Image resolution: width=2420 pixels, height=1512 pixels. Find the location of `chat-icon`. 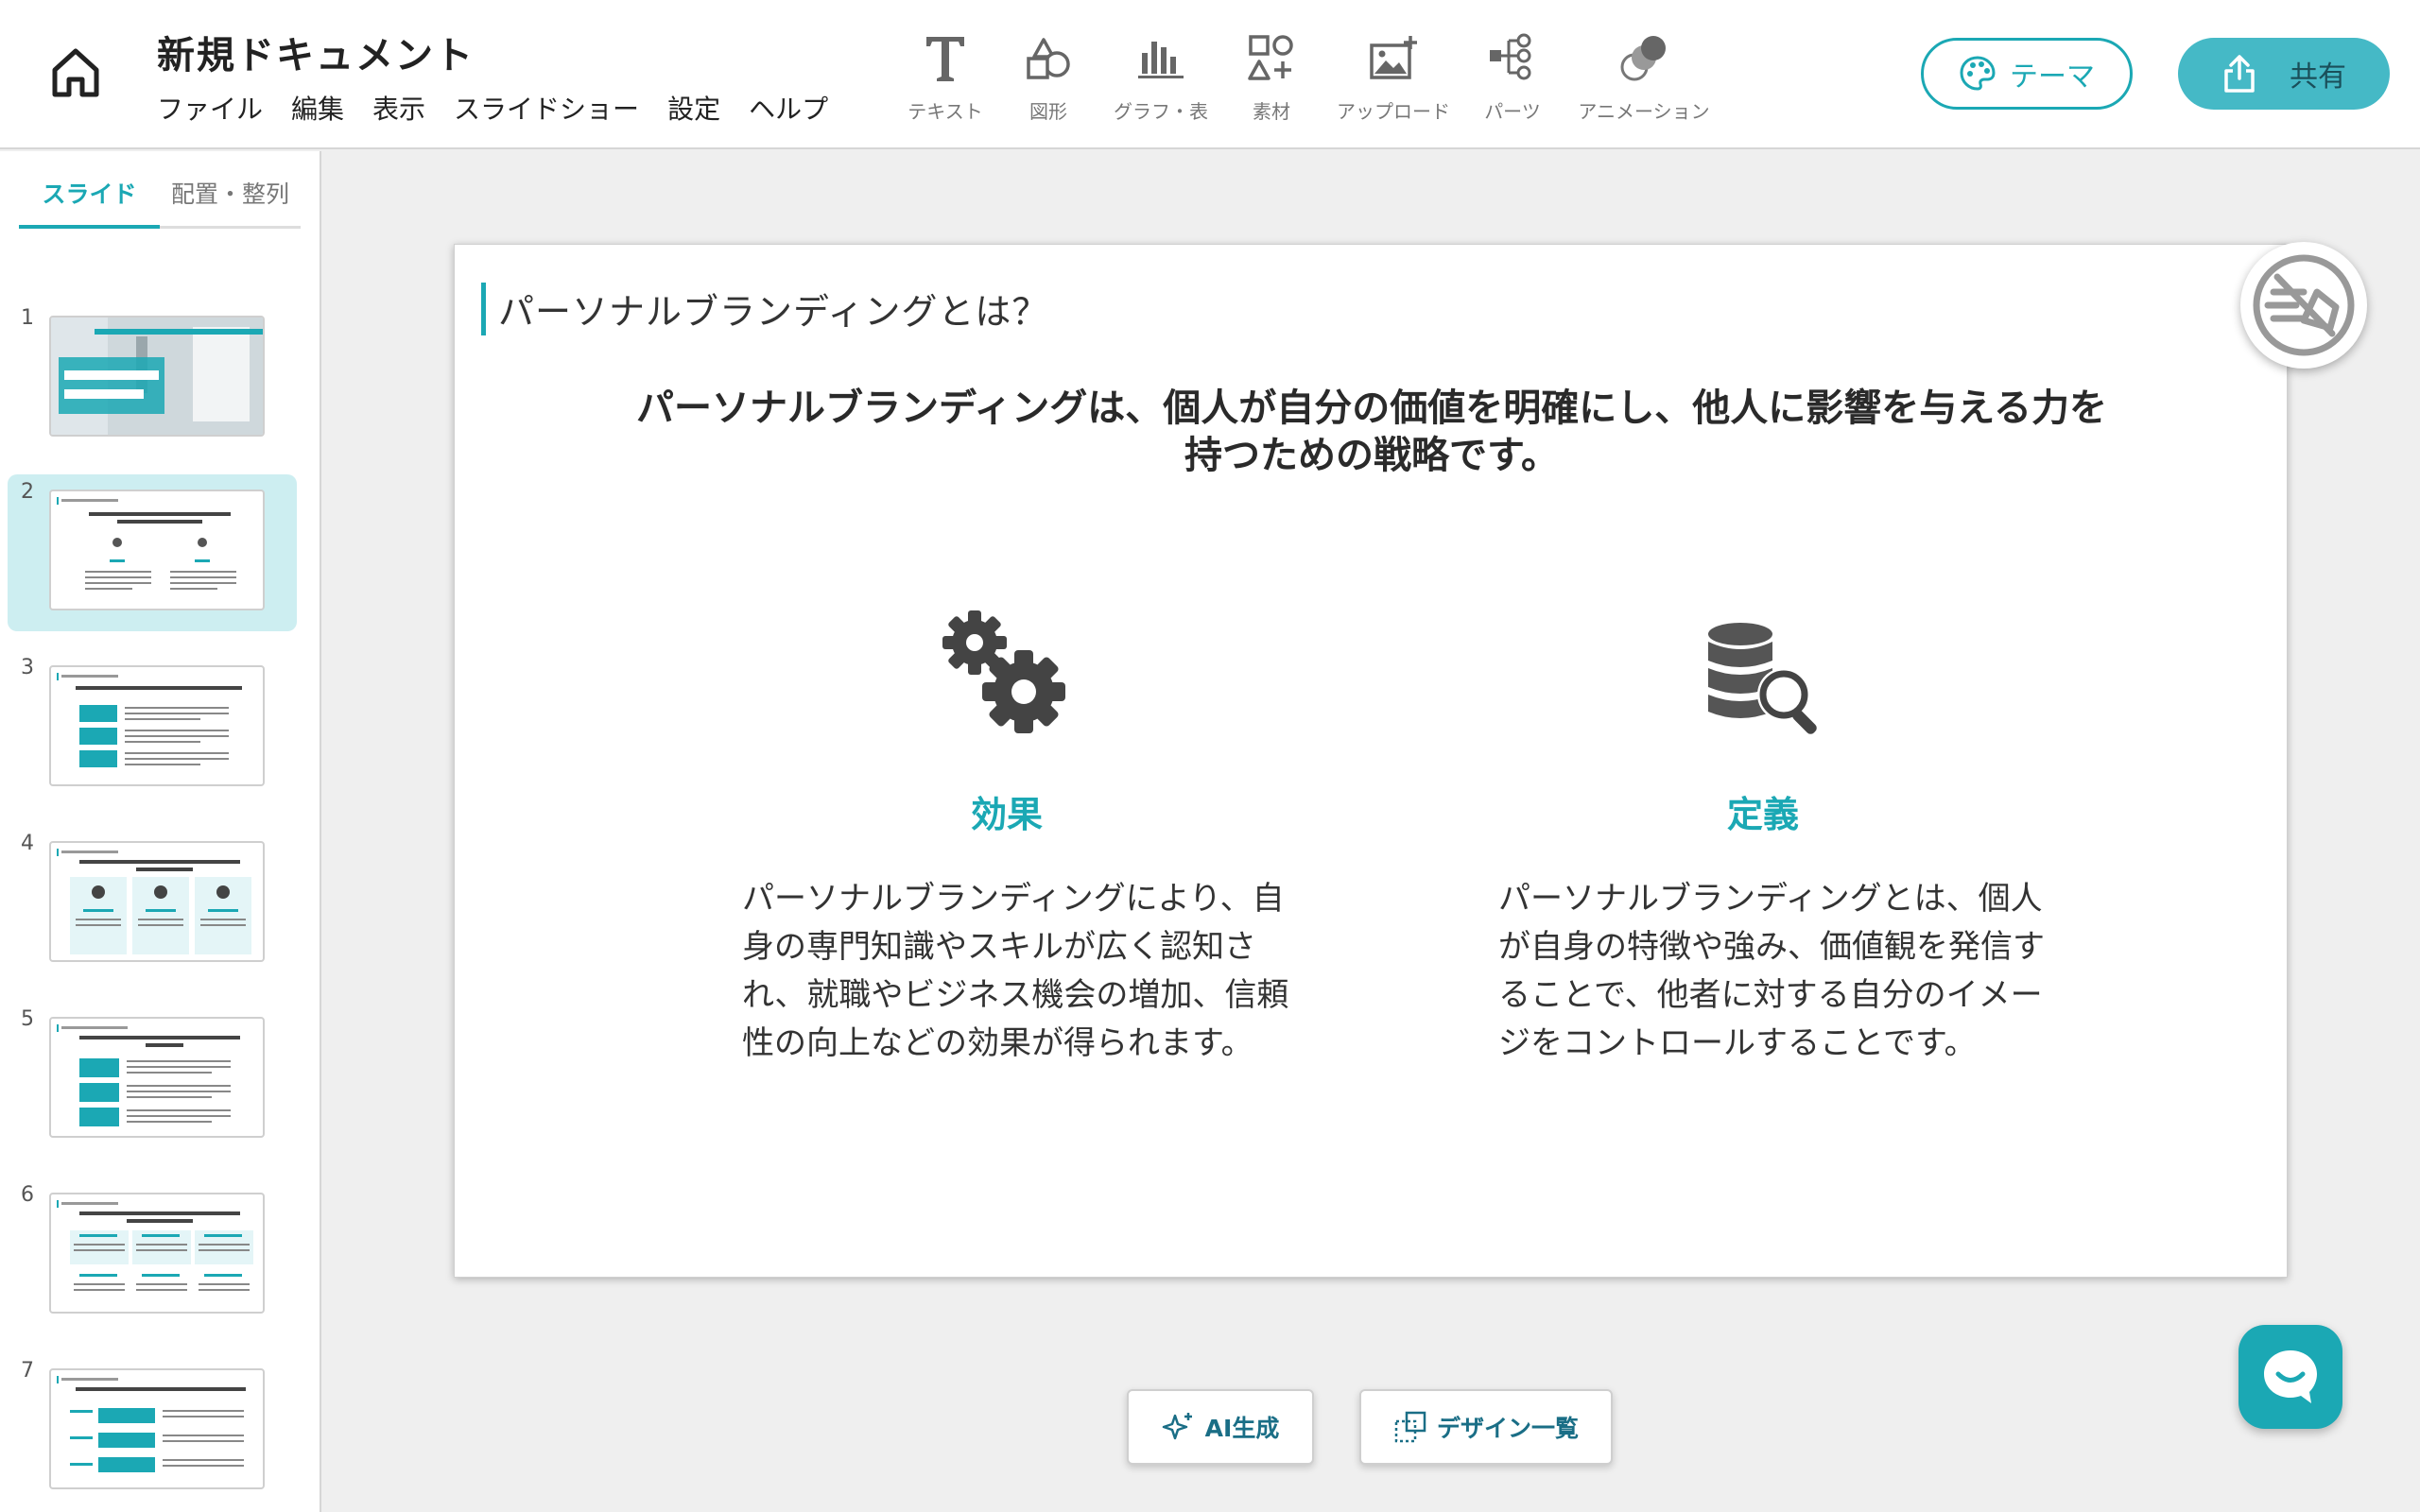

chat-icon is located at coordinates (2290, 1376).